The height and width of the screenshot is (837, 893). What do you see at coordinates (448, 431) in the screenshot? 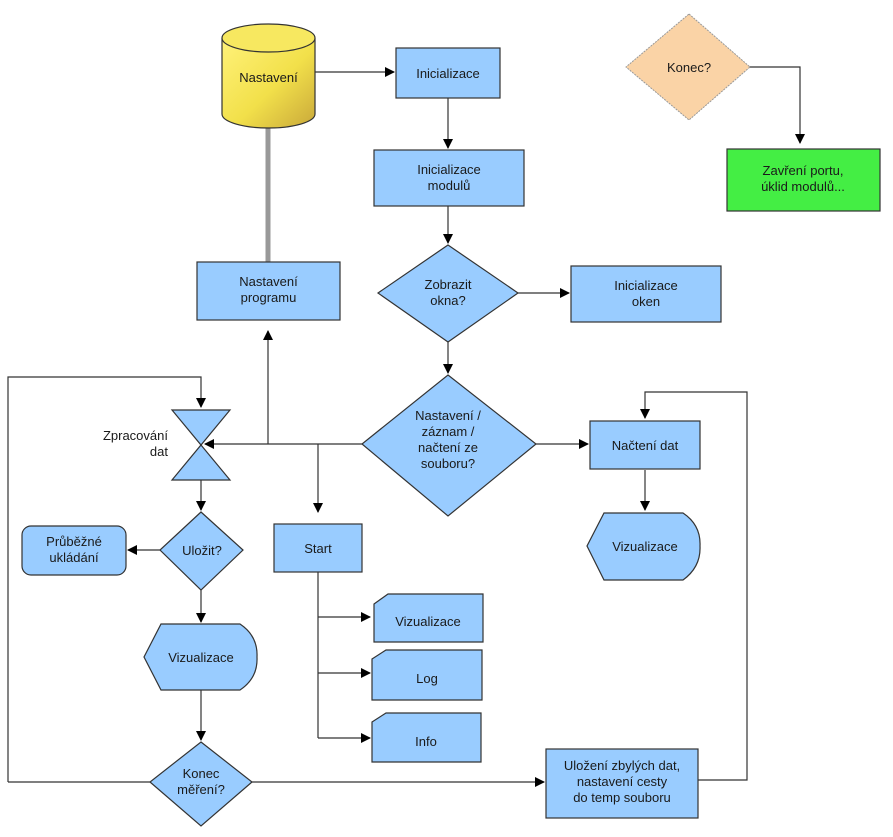
I see `label-line: záznam /` at bounding box center [448, 431].